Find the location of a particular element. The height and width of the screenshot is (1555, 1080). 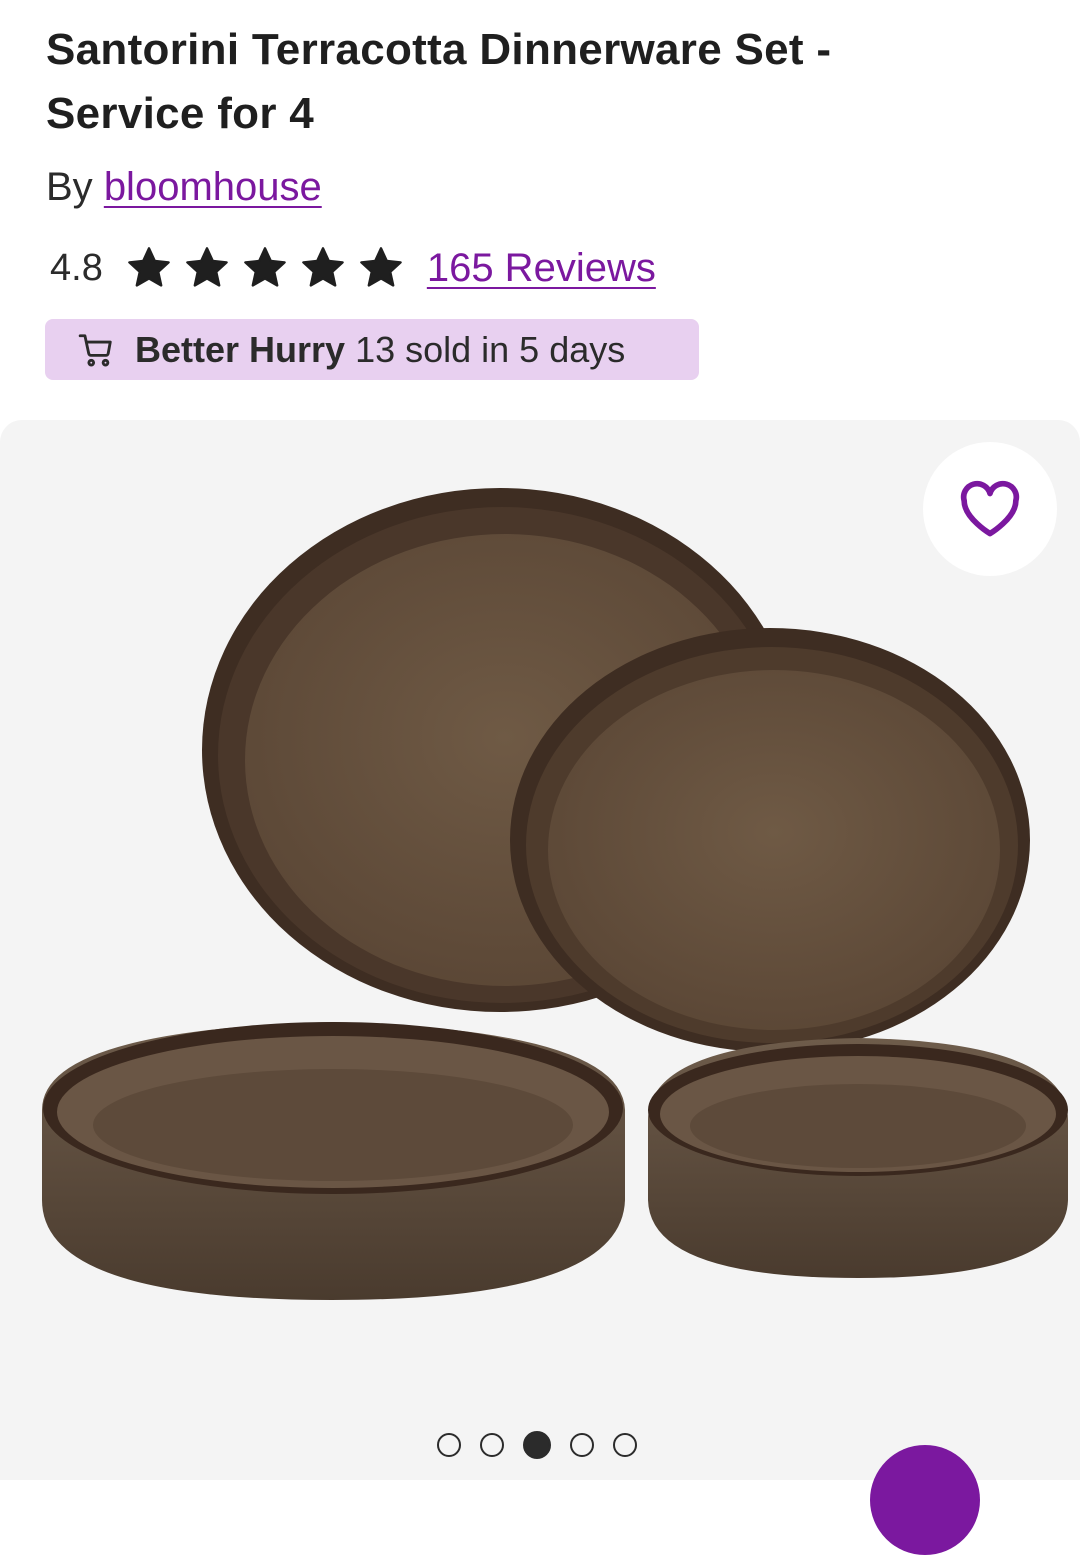

carousel-indicators is located at coordinates (537, 1445).